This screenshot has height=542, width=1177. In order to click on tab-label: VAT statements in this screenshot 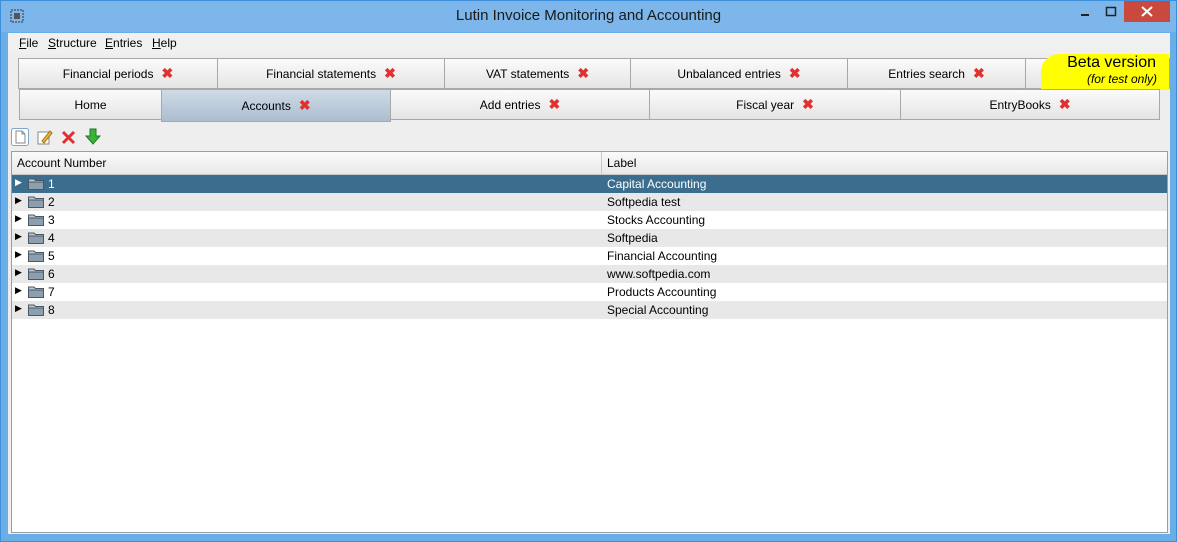, I will do `click(527, 73)`.